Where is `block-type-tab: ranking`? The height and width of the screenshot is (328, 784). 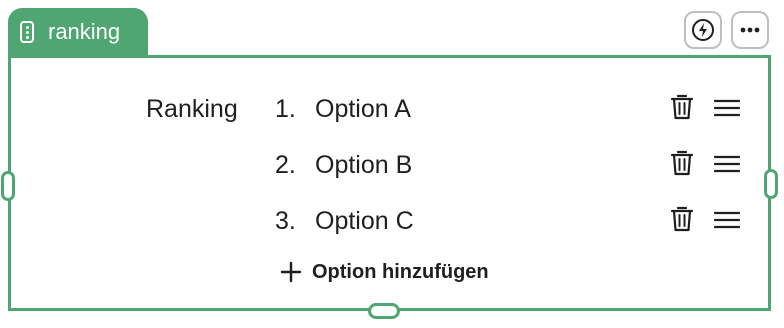
block-type-tab: ranking is located at coordinates (78, 32).